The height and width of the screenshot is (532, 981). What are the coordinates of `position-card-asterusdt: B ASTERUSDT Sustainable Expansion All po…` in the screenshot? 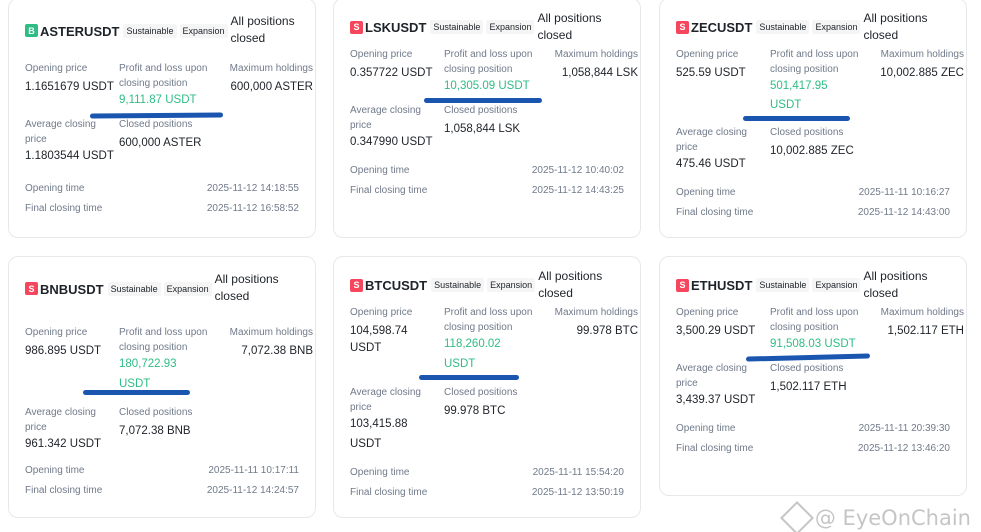 It's located at (162, 119).